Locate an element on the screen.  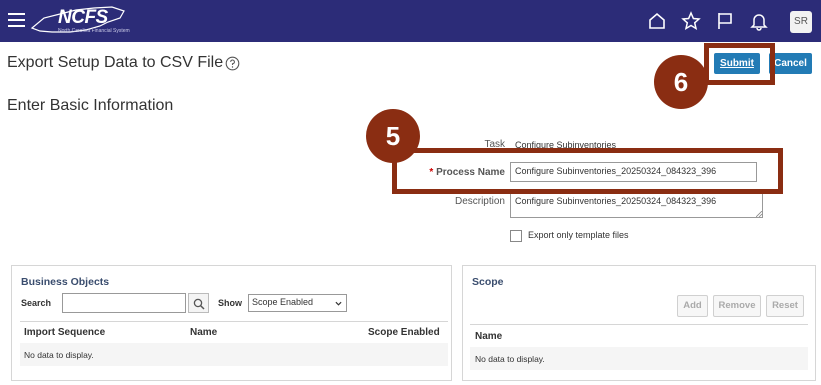
description-label: Description is located at coordinates (479, 201).